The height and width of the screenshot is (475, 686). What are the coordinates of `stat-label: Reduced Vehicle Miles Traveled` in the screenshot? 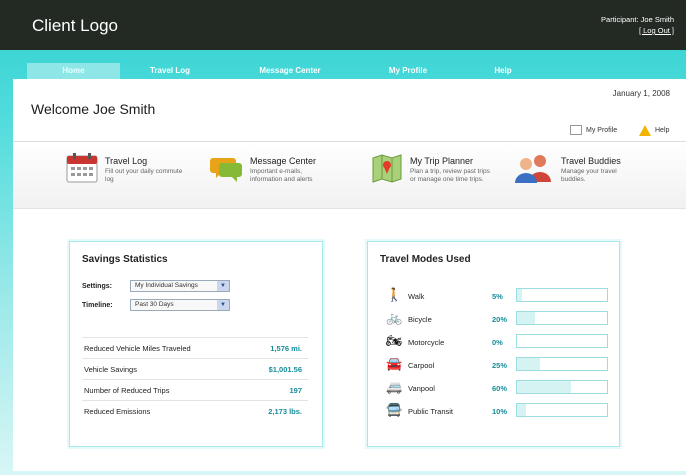 It's located at (137, 348).